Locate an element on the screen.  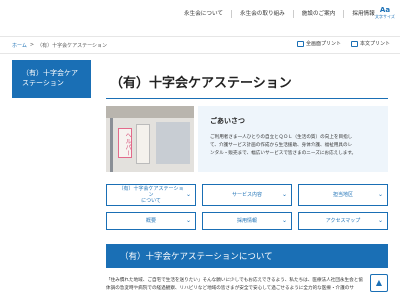
link-area: 担当地区 ⌄ is located at coordinates (343, 195).